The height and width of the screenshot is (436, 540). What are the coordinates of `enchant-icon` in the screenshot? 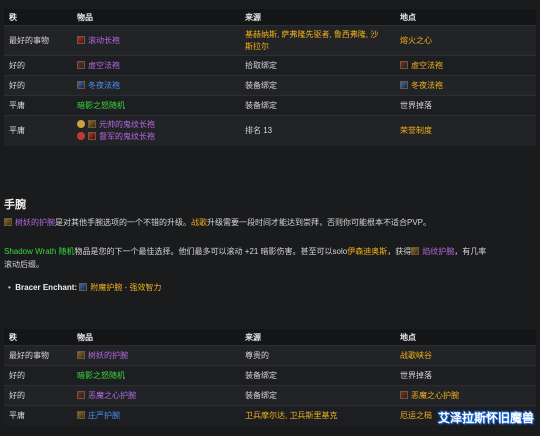 It's located at (83, 287).